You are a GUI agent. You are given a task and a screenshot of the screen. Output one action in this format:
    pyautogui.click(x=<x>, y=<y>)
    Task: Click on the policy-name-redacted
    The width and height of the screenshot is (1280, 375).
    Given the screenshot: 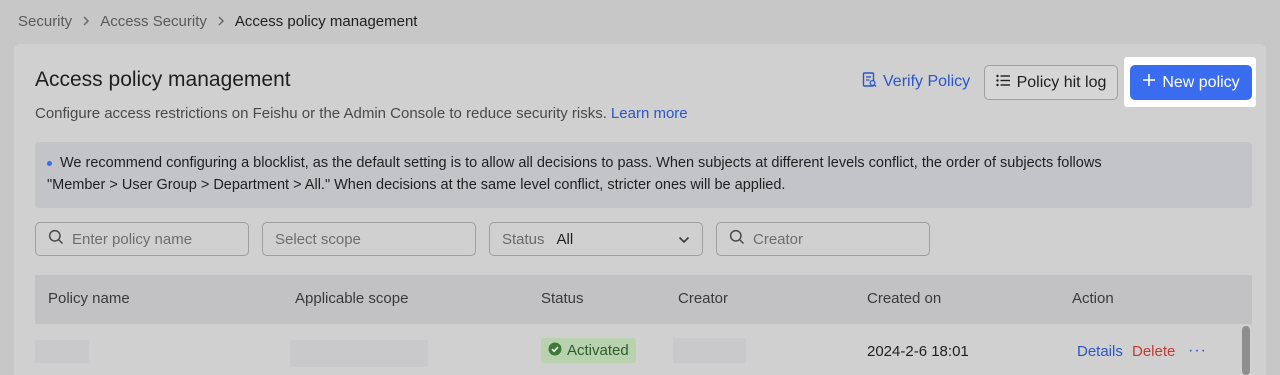 What is the action you would take?
    pyautogui.click(x=62, y=351)
    